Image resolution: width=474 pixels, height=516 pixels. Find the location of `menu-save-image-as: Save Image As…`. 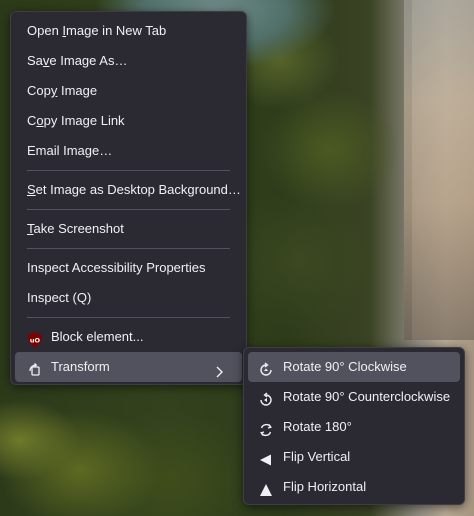

menu-save-image-as: Save Image As… is located at coordinates (128, 61).